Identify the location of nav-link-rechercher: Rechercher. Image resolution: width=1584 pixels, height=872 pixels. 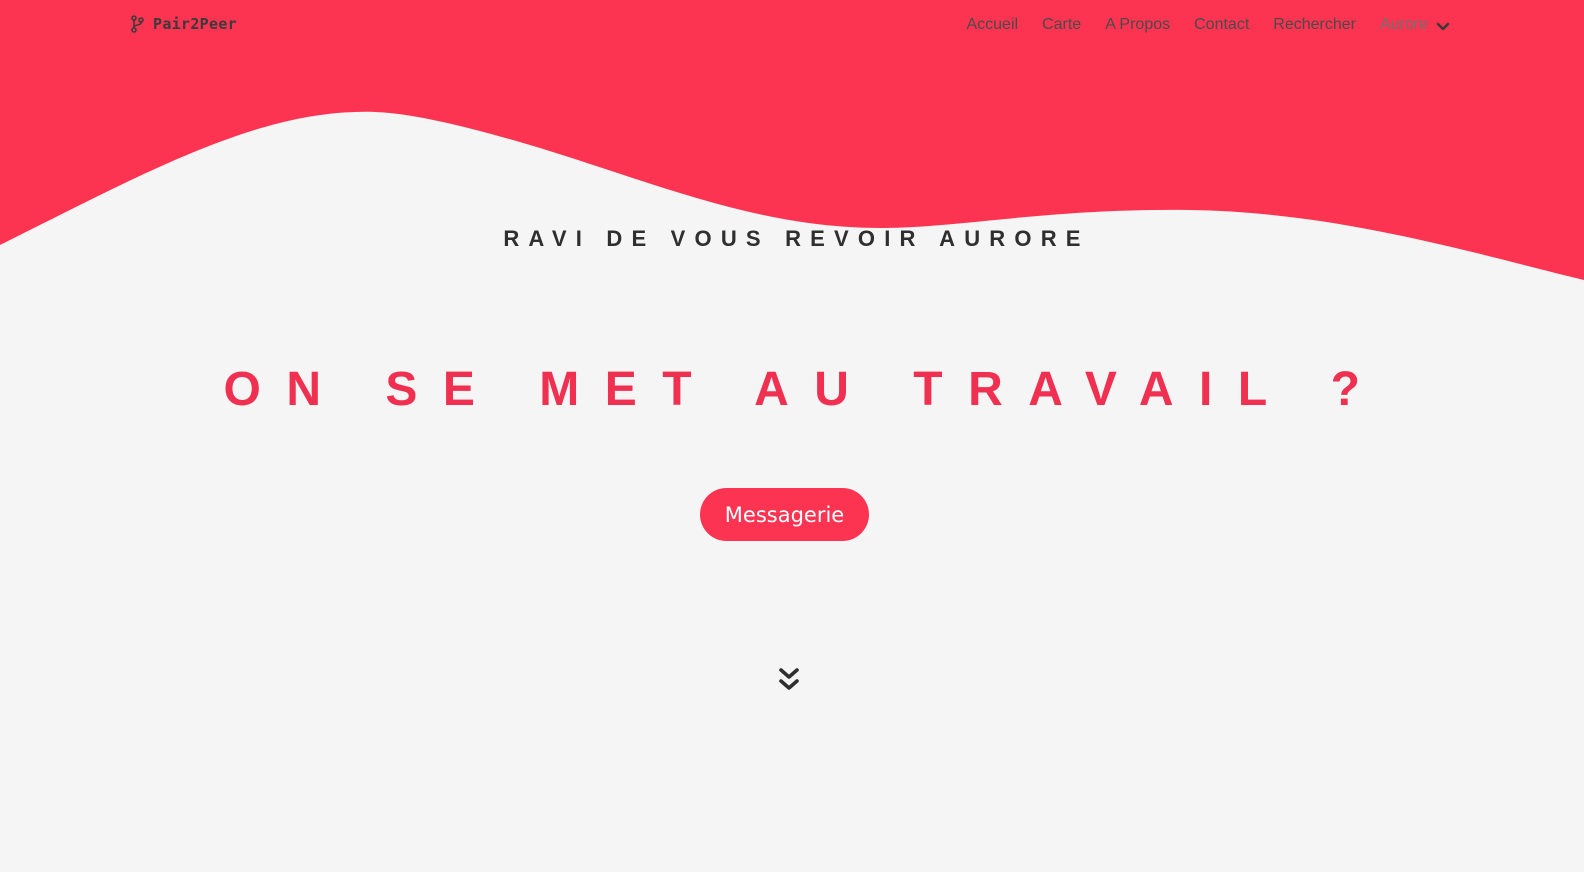
(1314, 25).